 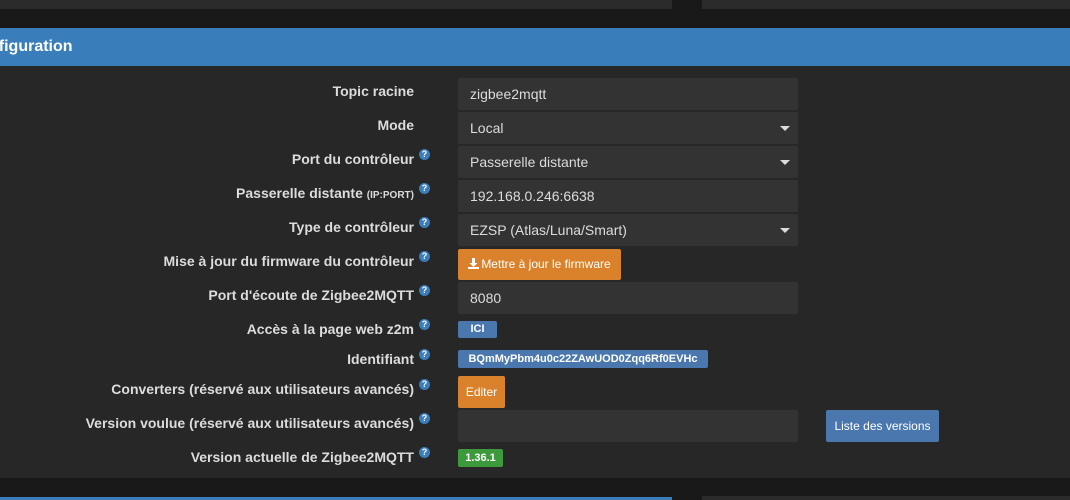 I want to click on panel-header: nfiguration, so click(x=535, y=47).